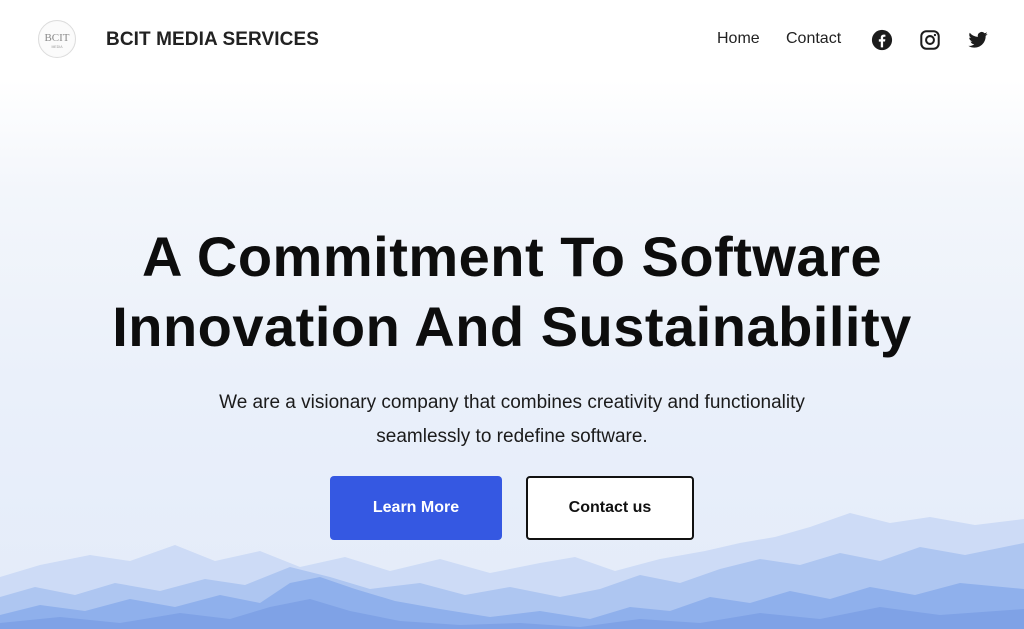  I want to click on svg-text: MEDIA, so click(57, 47).